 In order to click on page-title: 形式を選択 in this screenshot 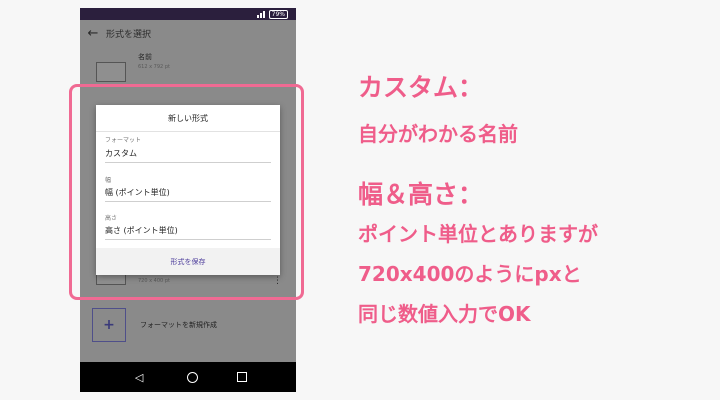, I will do `click(129, 34)`.